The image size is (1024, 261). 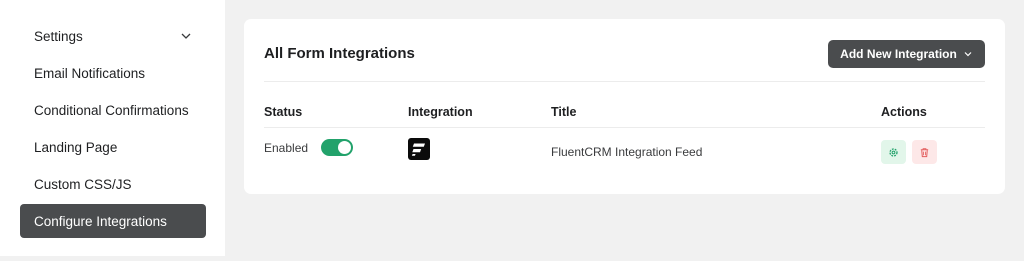 I want to click on add-new-integration-label: Add New Integration, so click(x=898, y=54).